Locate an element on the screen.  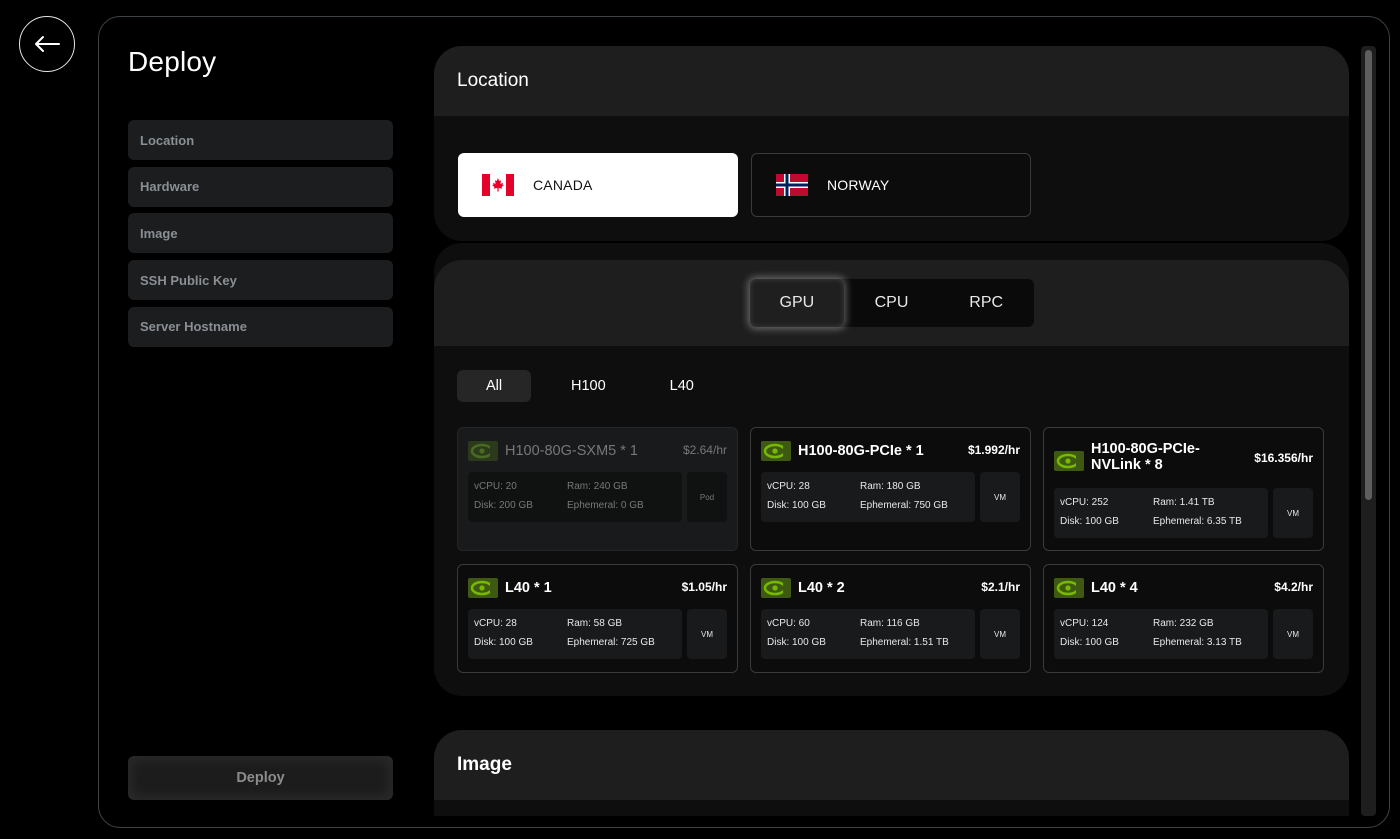
norway-flag-icon is located at coordinates (792, 185).